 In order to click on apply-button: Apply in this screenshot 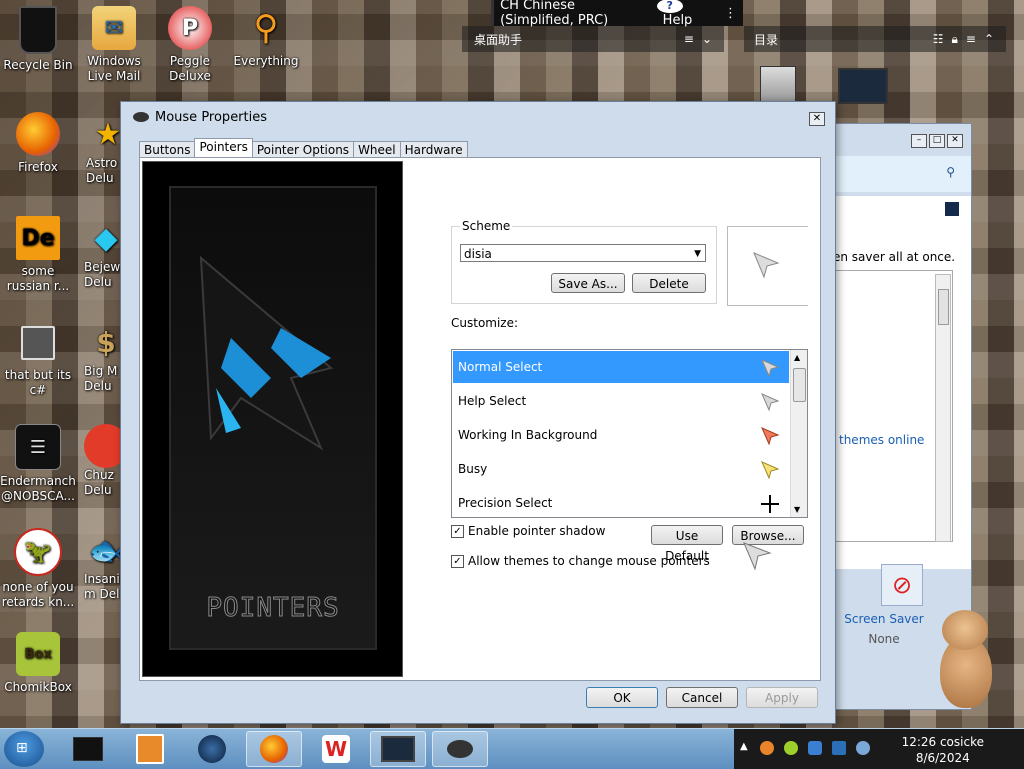, I will do `click(782, 697)`.